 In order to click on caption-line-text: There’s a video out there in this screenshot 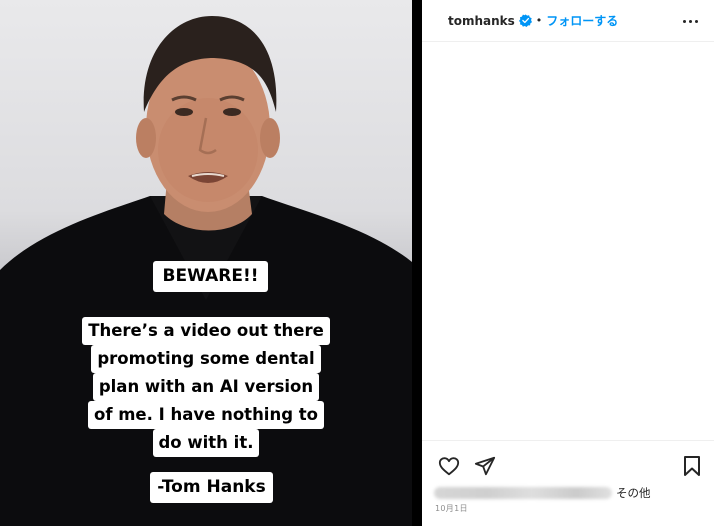, I will do `click(206, 331)`.